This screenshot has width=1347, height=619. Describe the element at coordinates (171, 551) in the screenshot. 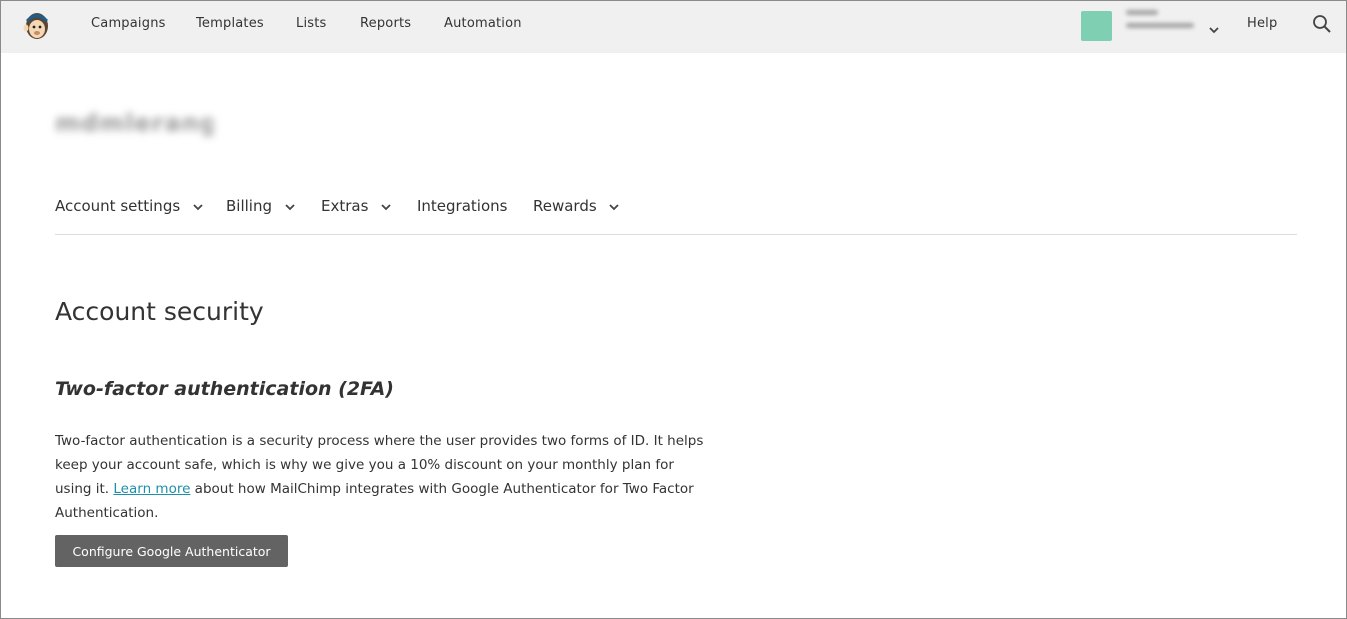

I see `configure-google-authenticator-button: Configure Google Authenticator` at that location.